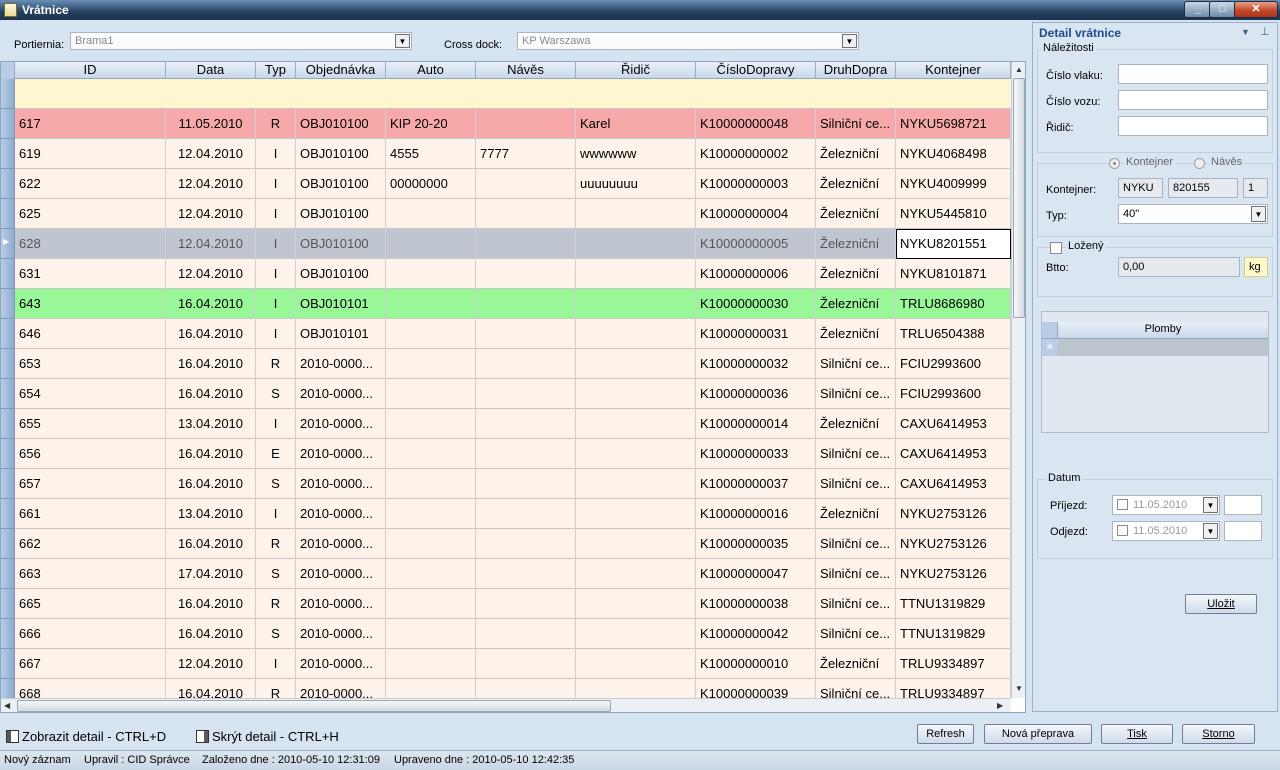 The image size is (1280, 770). I want to click on tisk-button: Tisk, so click(1137, 734).